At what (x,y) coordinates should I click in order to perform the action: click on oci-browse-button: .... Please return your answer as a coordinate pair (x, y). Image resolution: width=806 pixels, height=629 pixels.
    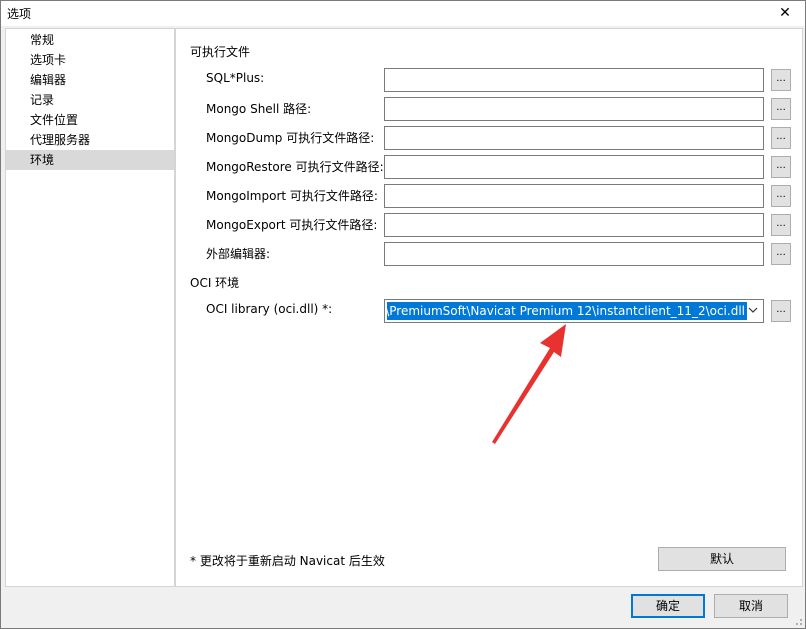
    Looking at the image, I should click on (781, 311).